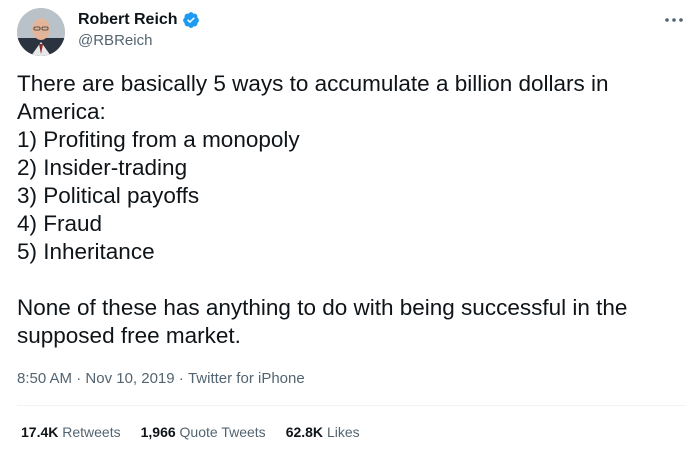 This screenshot has width=700, height=451. I want to click on avatar-image, so click(41, 32).